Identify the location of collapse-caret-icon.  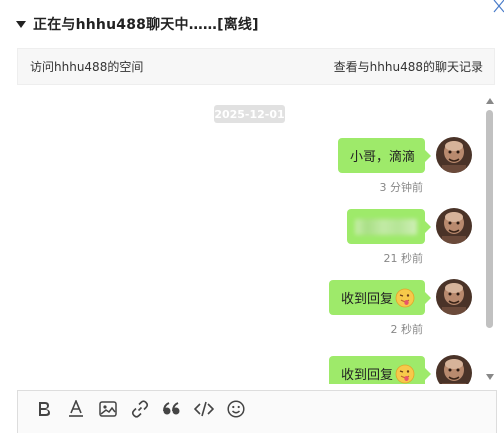
(21, 24).